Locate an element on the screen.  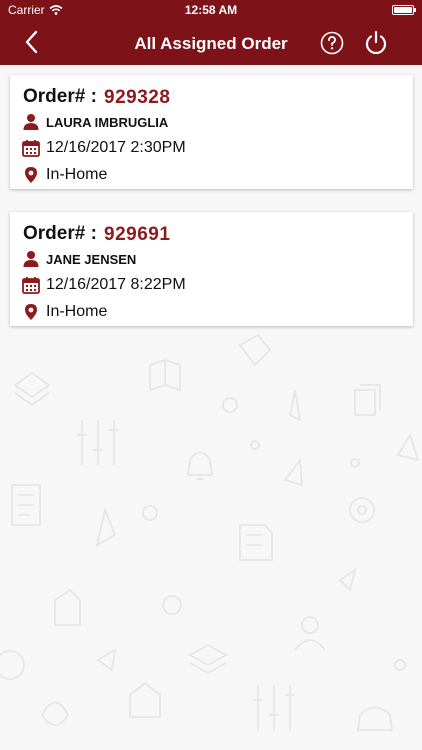
help-icon is located at coordinates (332, 43).